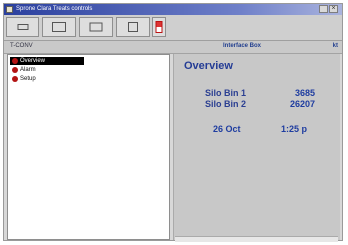  I want to click on nav-item-label: Alarm, so click(28, 70).